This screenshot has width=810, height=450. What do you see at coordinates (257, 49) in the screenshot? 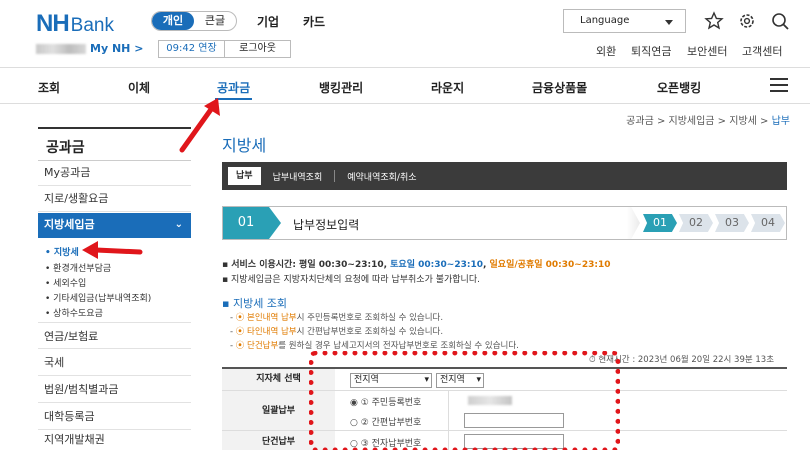
I see `logout-button: 로그아웃` at bounding box center [257, 49].